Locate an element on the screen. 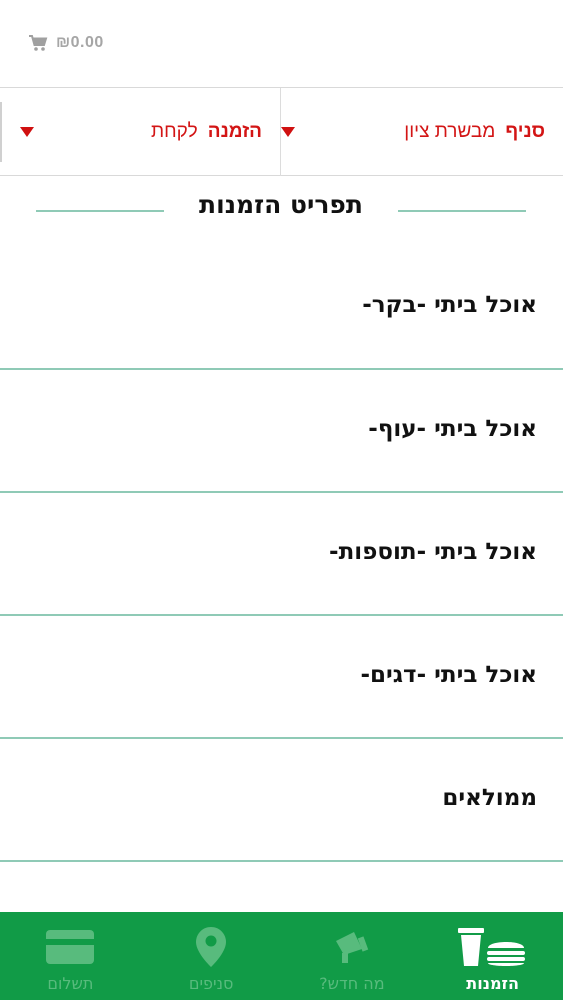 This screenshot has width=563, height=1000. list-item: ממולאים is located at coordinates (281, 800).